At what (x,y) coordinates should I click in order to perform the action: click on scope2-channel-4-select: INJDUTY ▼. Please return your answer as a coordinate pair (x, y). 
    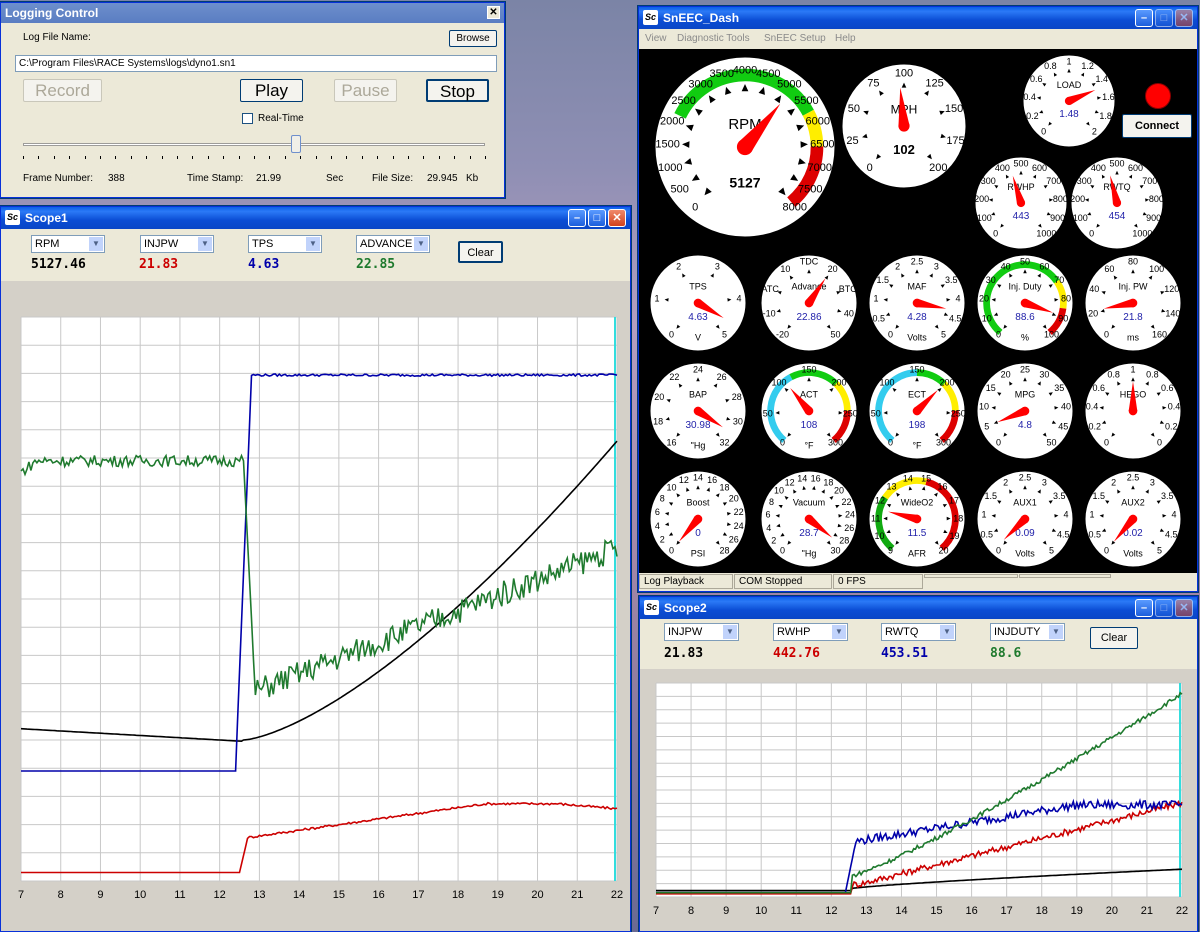
    Looking at the image, I should click on (1027, 632).